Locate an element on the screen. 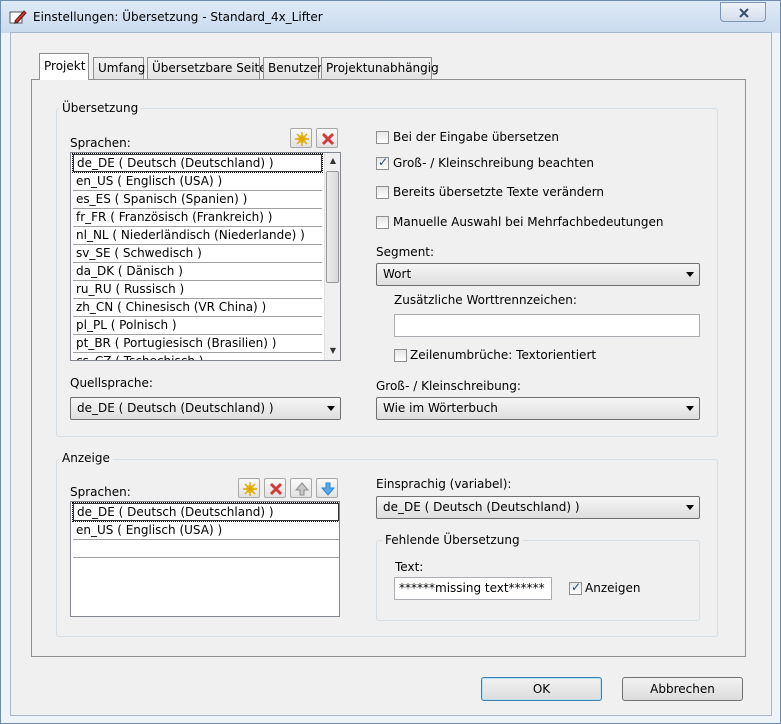 Image resolution: width=781 pixels, height=724 pixels. move-up-icon is located at coordinates (302, 489).